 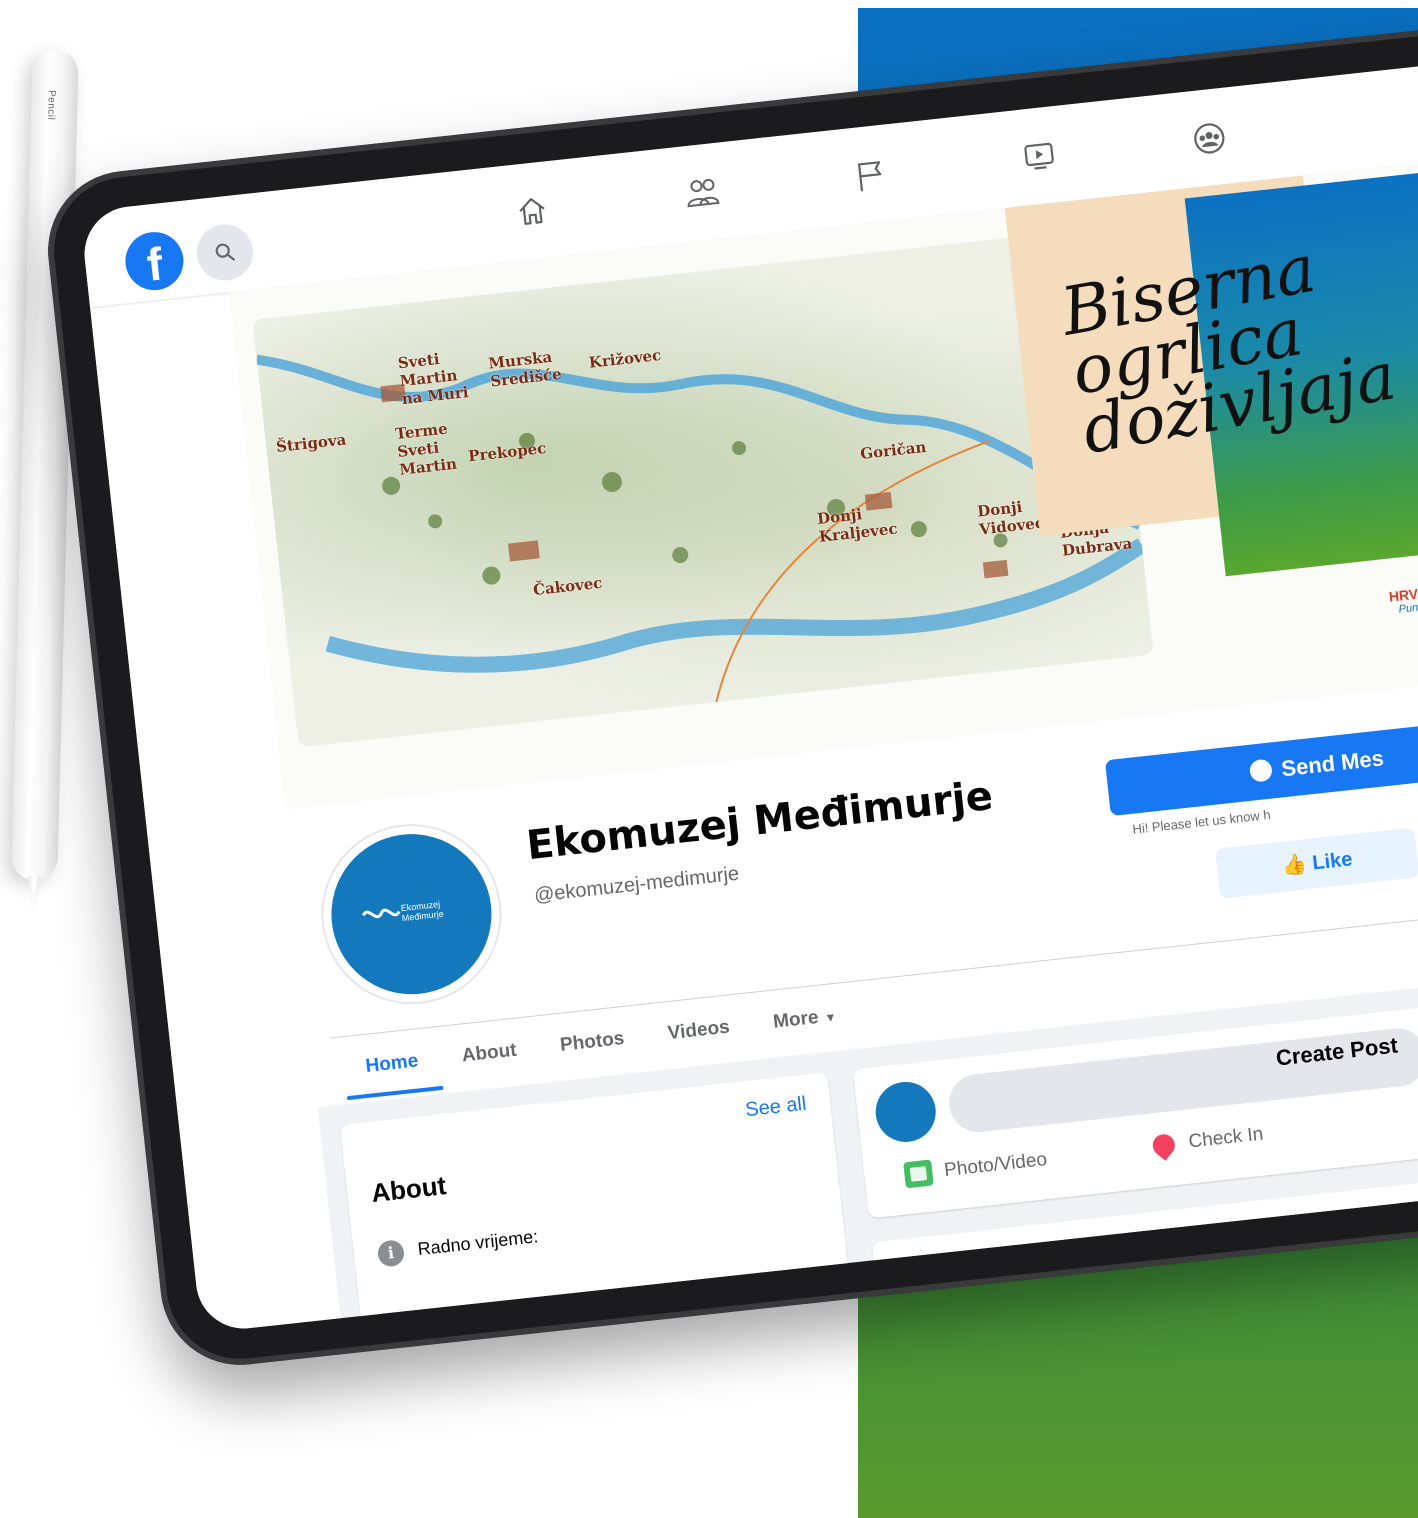 I want to click on photo-video-button: Photo/Video, so click(x=975, y=1168).